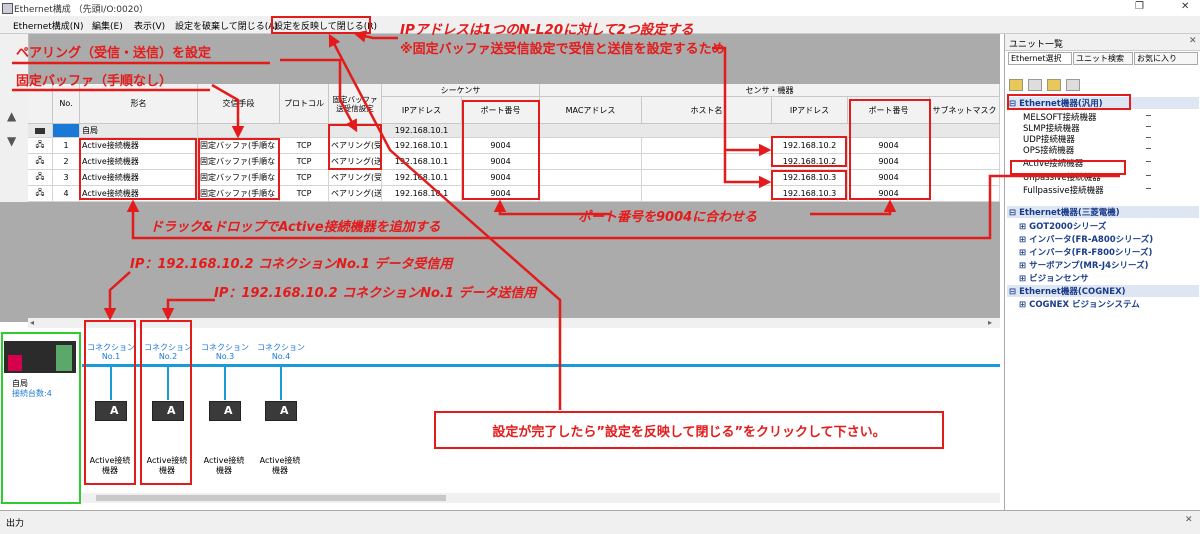 The height and width of the screenshot is (534, 1200). What do you see at coordinates (355, 104) in the screenshot?
I see `header-fixed-buffer: 固定バッファ送受信設定` at bounding box center [355, 104].